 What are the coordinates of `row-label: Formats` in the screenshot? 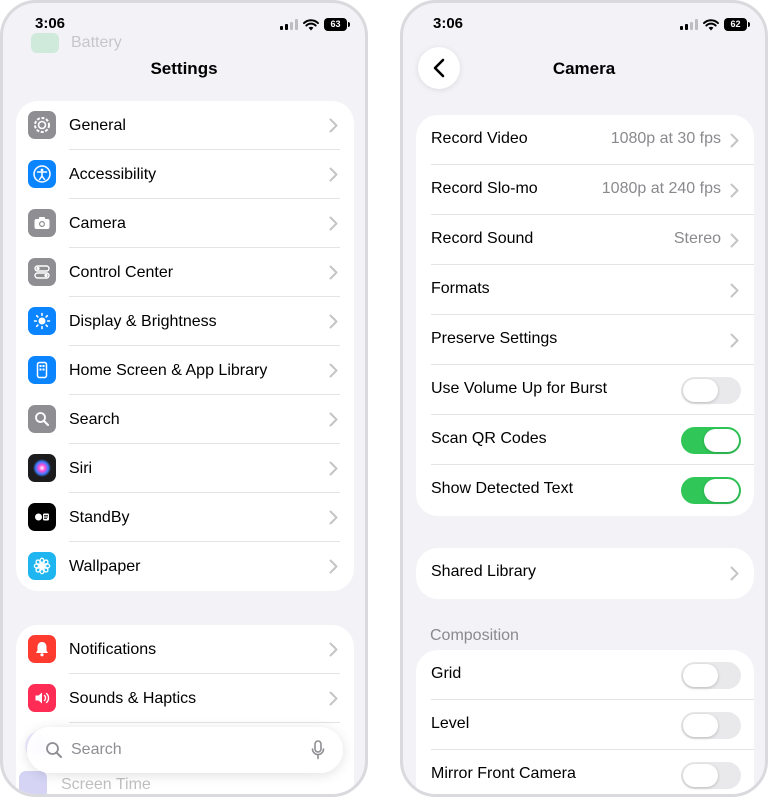 It's located at (460, 288).